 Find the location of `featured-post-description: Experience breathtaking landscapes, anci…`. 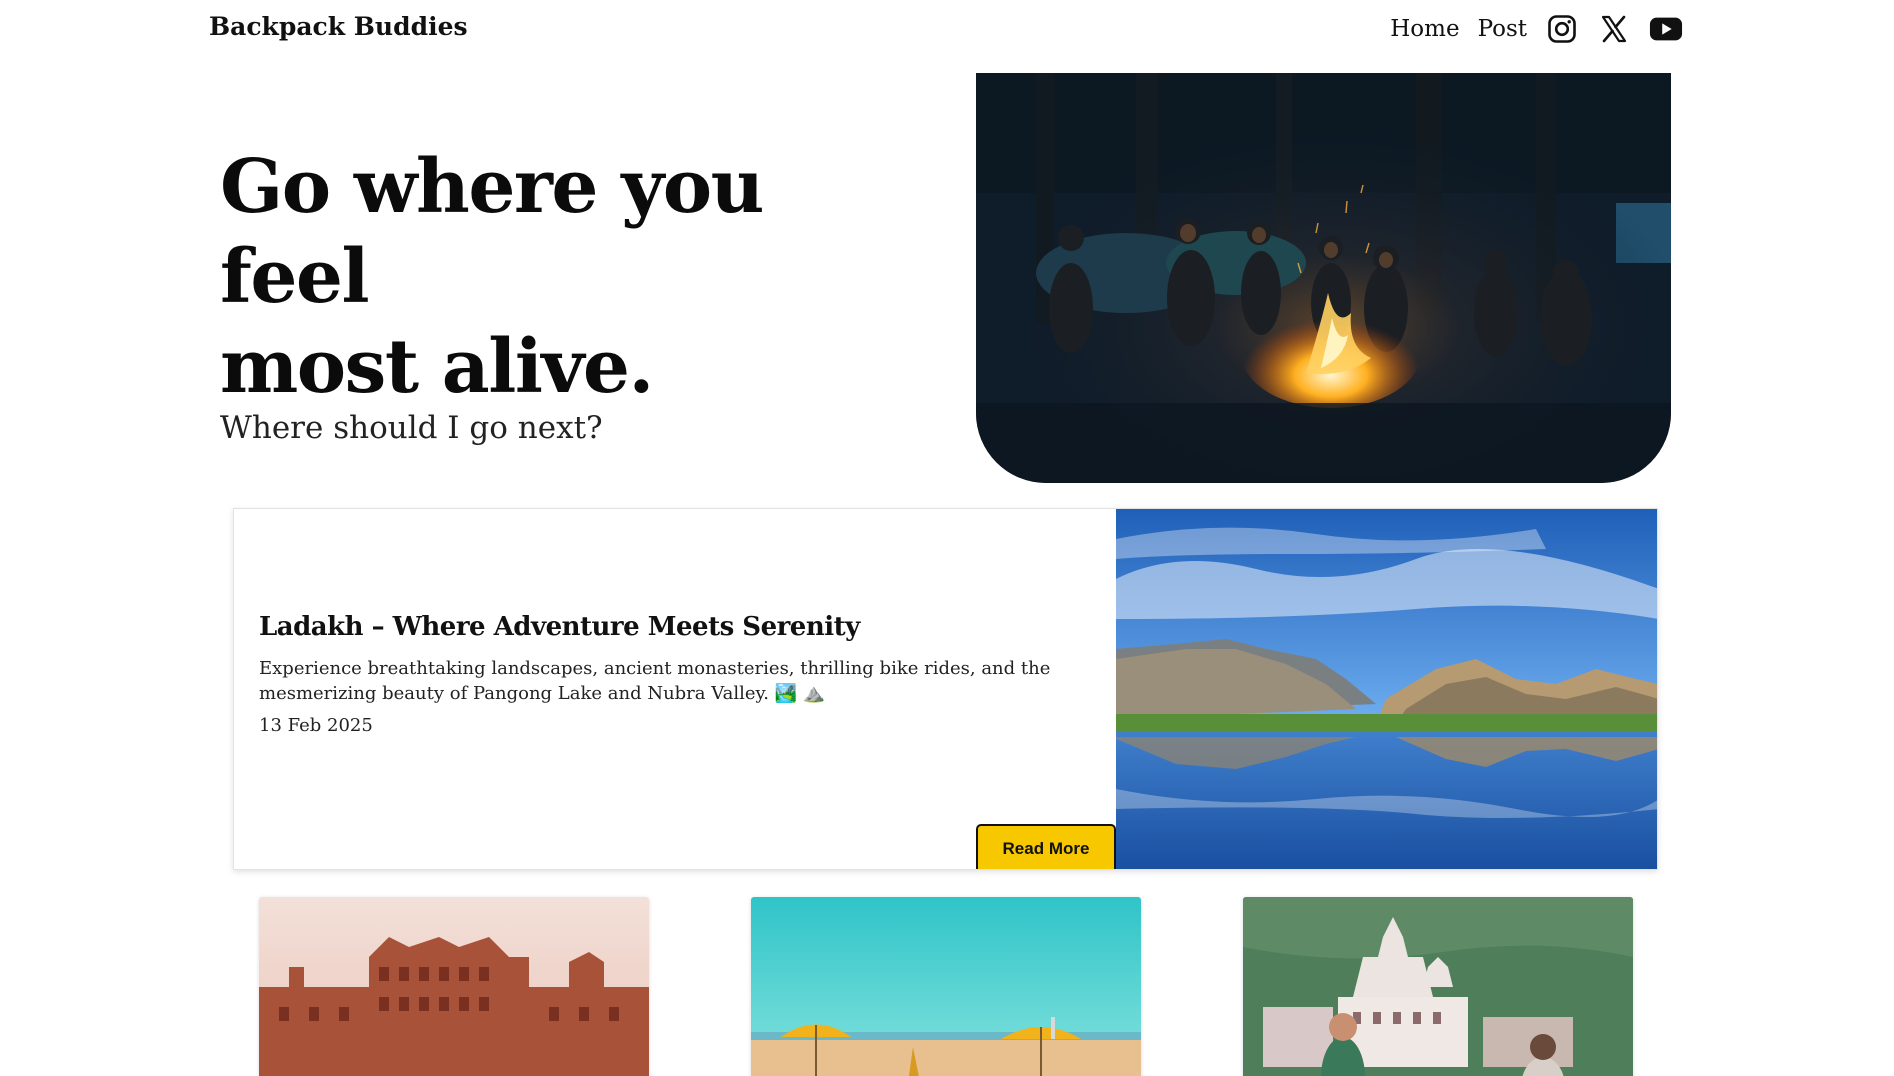

featured-post-description: Experience breathtaking landscapes, anci… is located at coordinates (655, 681).